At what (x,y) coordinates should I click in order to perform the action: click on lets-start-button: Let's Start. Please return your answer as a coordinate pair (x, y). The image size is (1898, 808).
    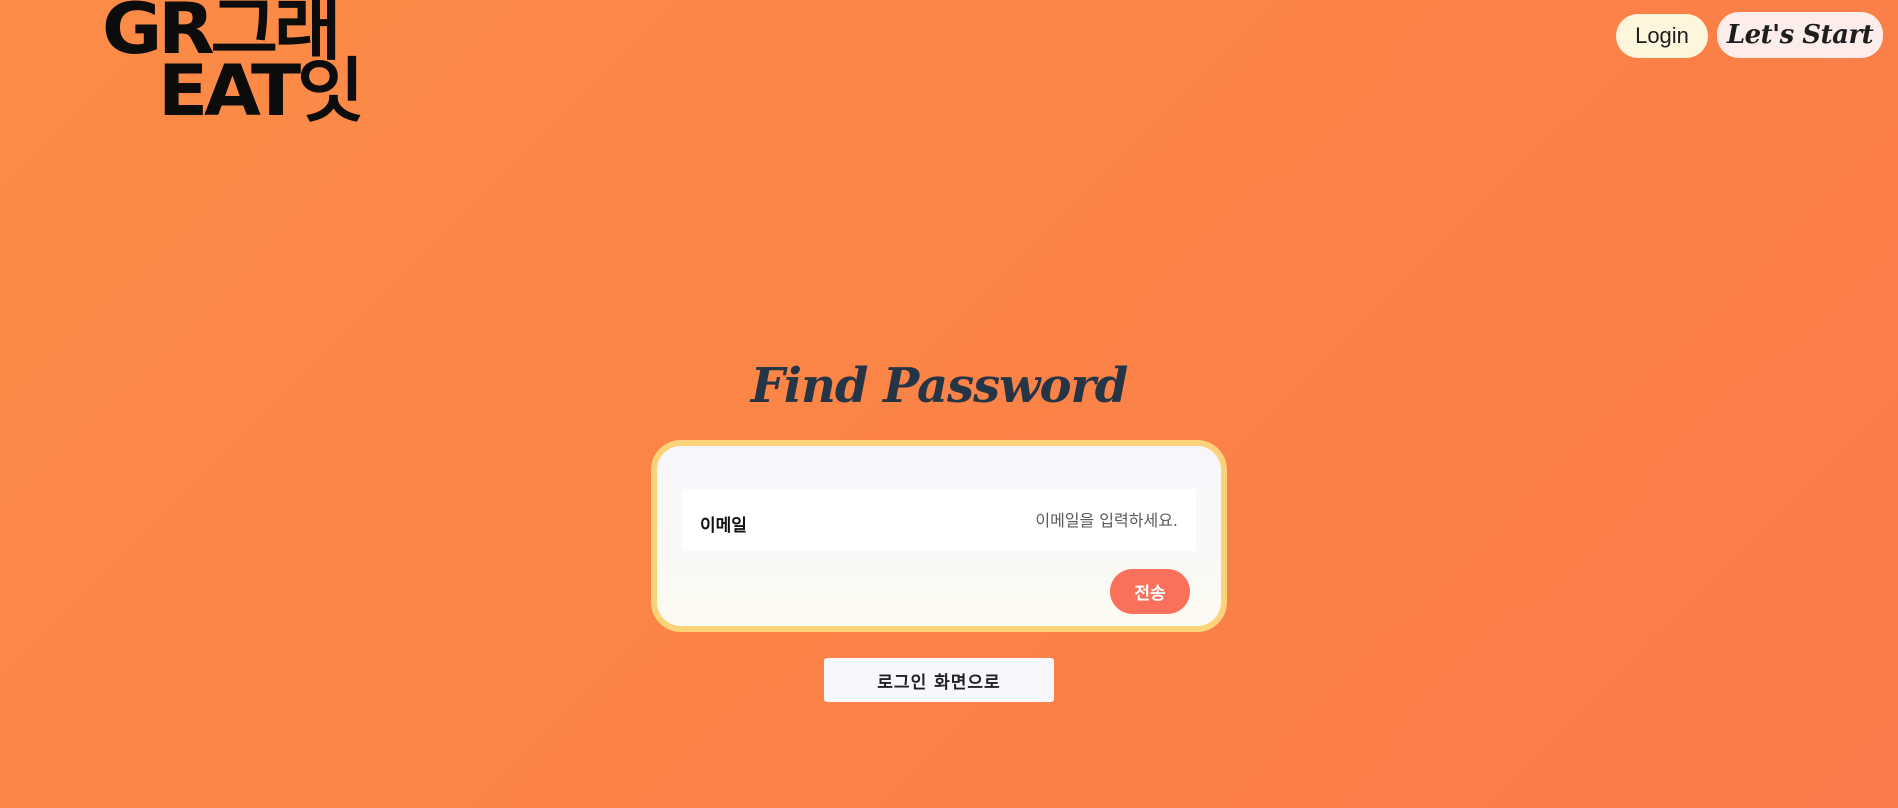
    Looking at the image, I should click on (1800, 35).